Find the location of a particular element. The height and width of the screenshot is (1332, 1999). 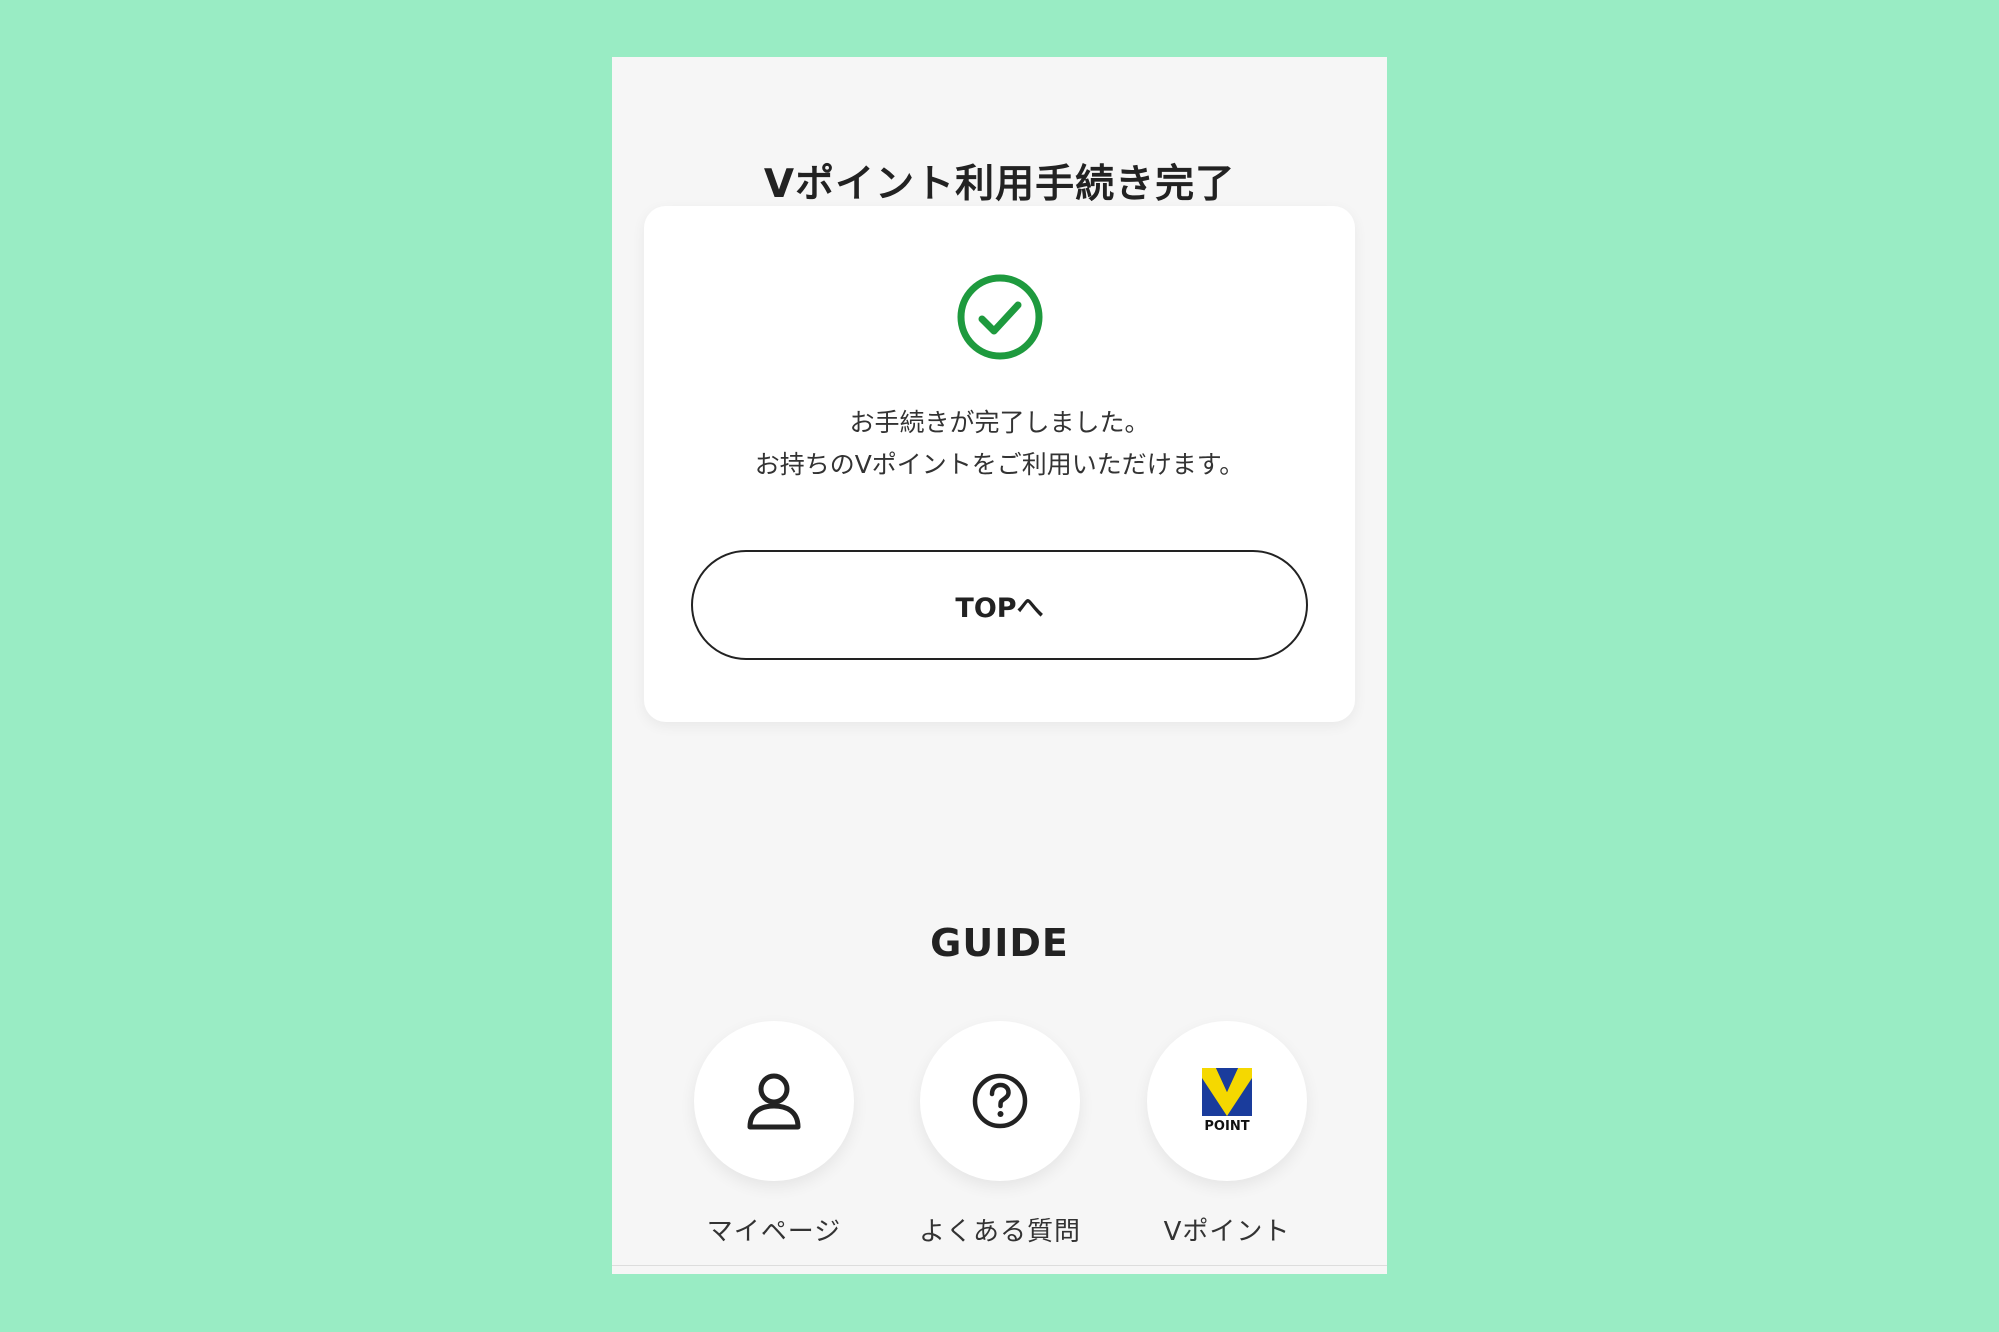

guide-label-faq: よくある質問 is located at coordinates (1000, 1229).